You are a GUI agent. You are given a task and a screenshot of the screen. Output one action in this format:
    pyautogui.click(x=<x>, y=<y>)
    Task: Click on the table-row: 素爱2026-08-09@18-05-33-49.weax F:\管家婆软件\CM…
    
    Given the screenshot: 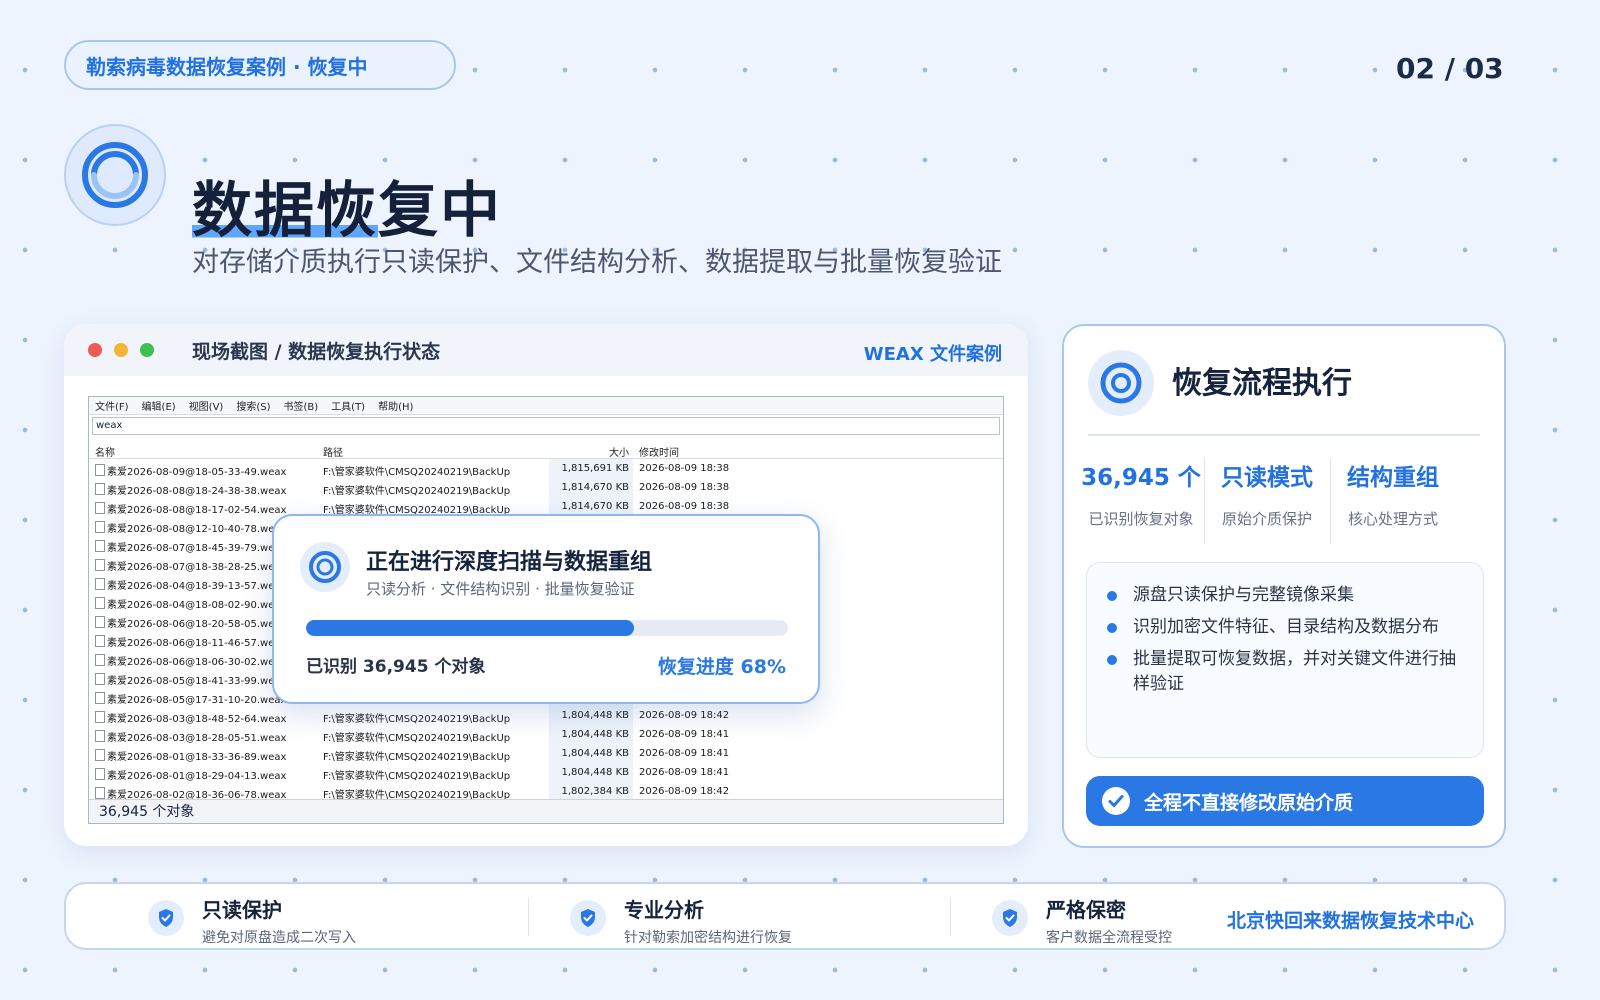 What is the action you would take?
    pyautogui.click(x=546, y=469)
    